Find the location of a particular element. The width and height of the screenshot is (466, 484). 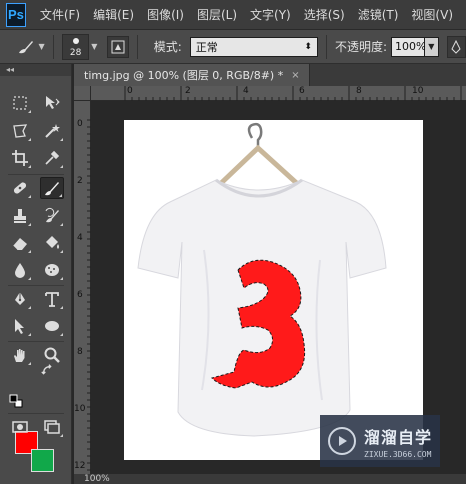

menu-view: 视图(V) is located at coordinates (432, 14).